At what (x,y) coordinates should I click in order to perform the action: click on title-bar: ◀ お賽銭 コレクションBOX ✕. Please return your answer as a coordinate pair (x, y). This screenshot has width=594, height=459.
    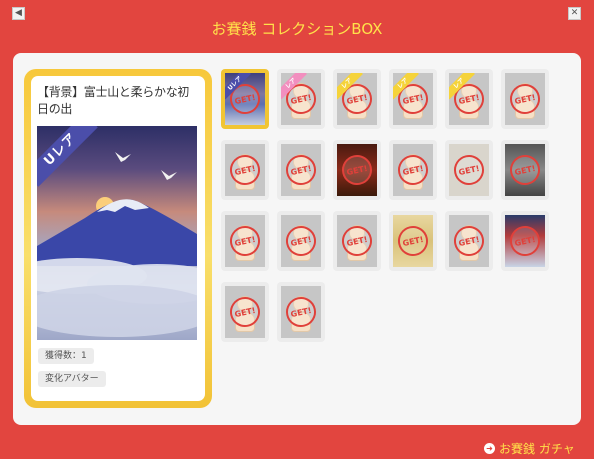
    Looking at the image, I should click on (297, 26).